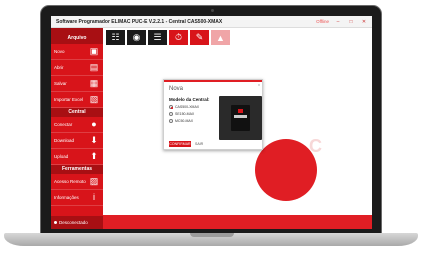  What do you see at coordinates (61, 156) in the screenshot?
I see `sidebar-item-label: Upload` at bounding box center [61, 156].